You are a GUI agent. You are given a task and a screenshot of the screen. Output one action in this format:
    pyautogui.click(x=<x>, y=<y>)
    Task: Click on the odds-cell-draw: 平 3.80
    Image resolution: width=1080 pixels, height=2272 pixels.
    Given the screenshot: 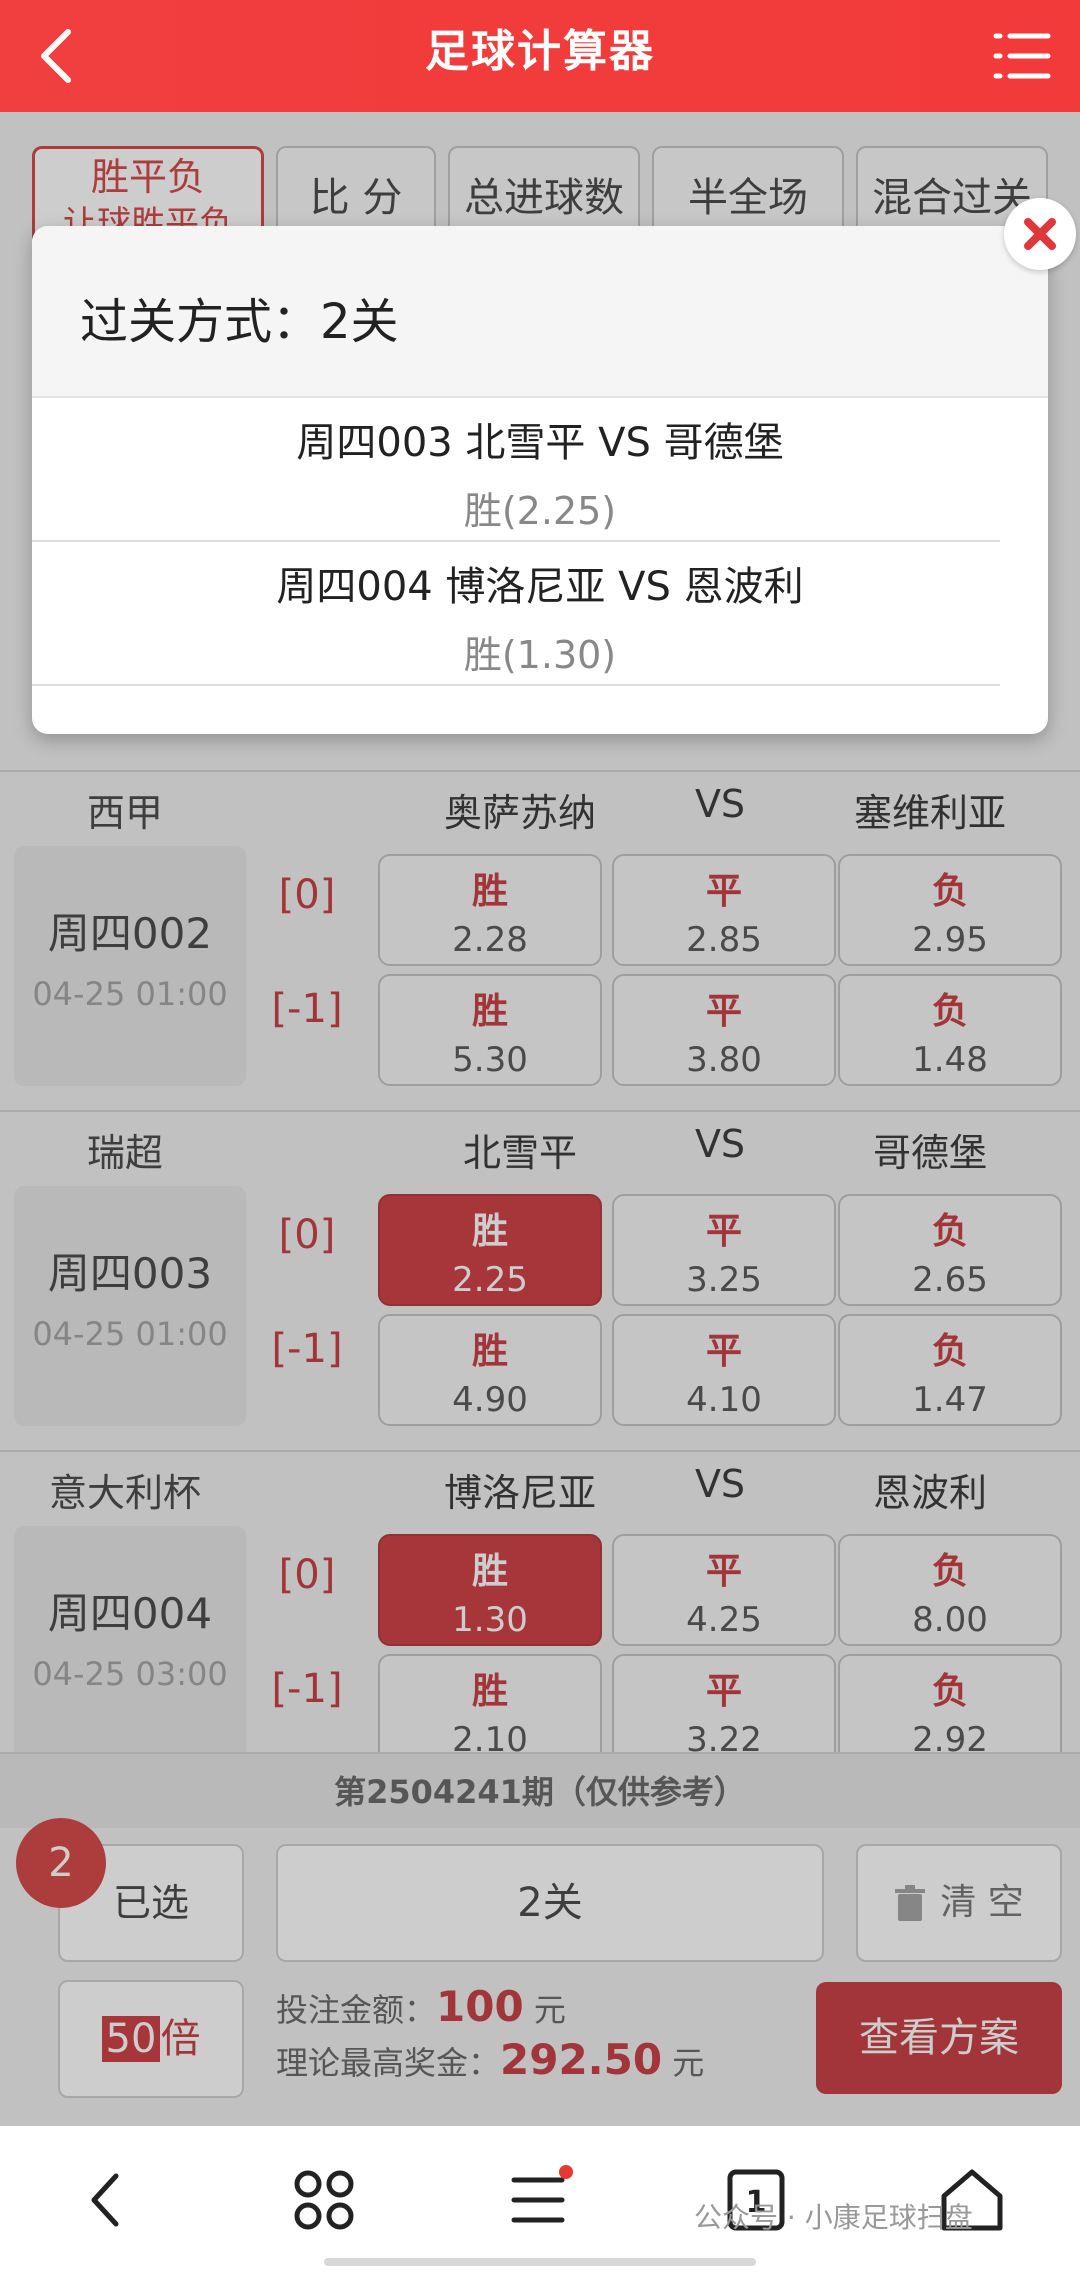 What is the action you would take?
    pyautogui.click(x=724, y=1030)
    